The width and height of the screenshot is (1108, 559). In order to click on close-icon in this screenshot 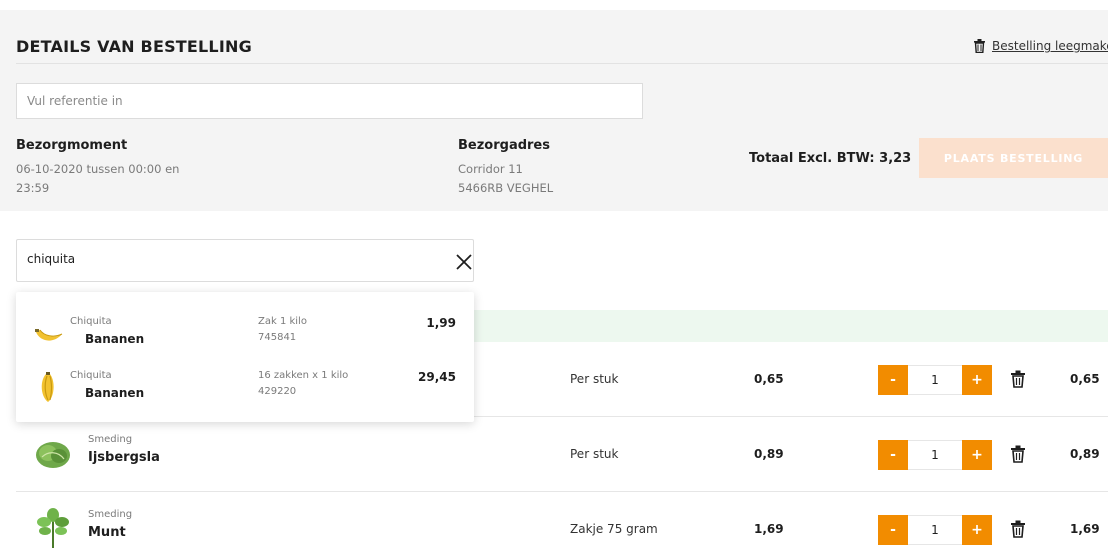, I will do `click(464, 262)`.